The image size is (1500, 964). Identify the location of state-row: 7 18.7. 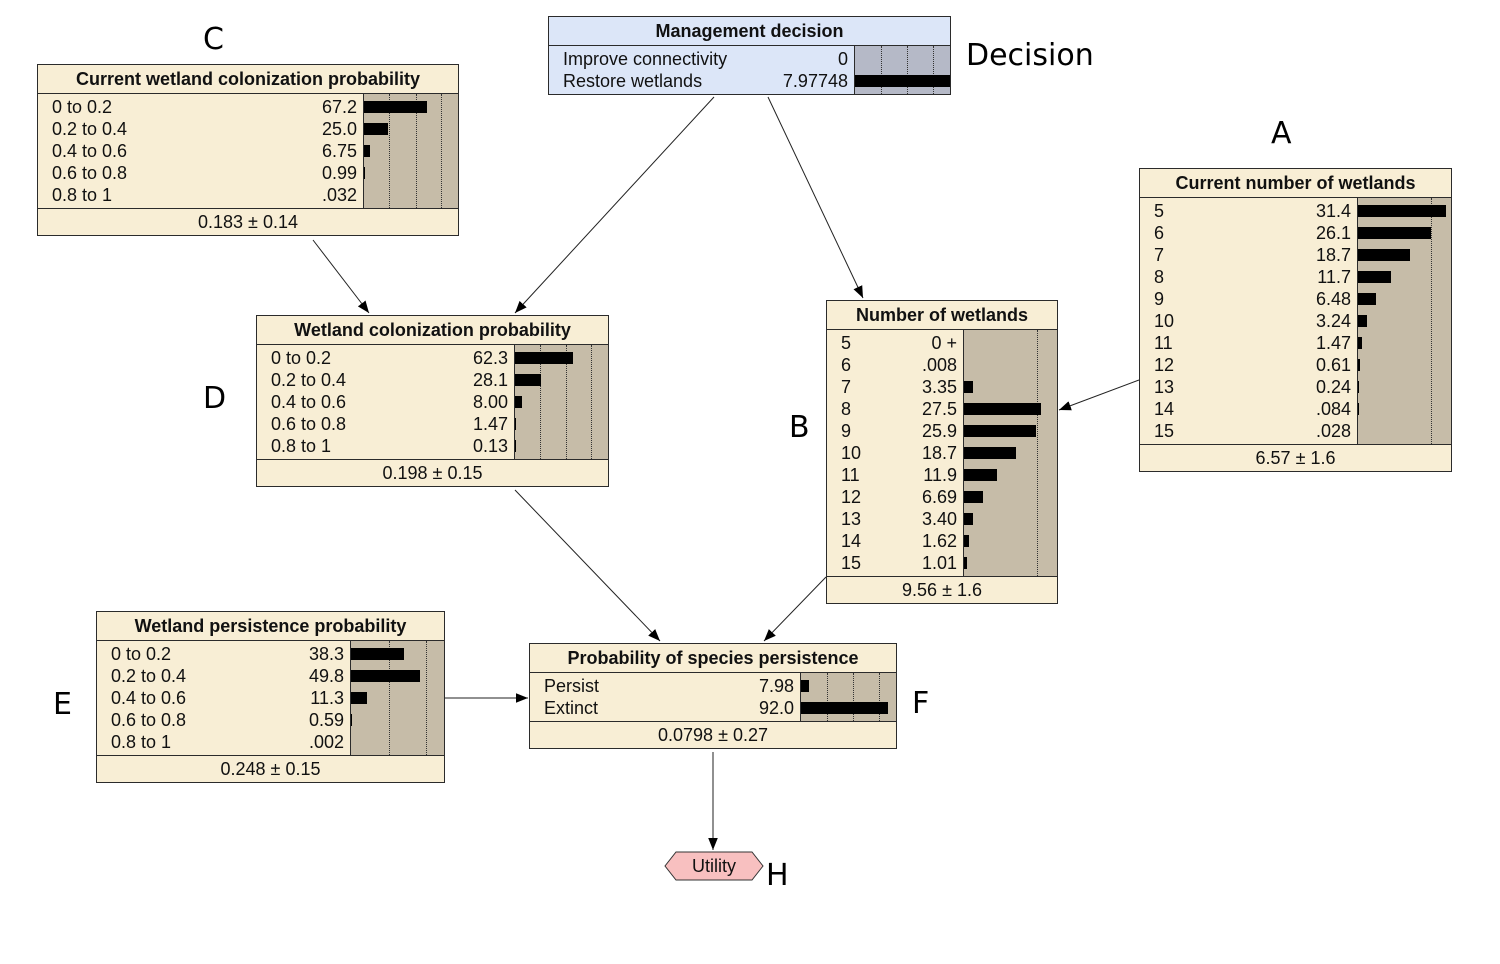
(1252, 255).